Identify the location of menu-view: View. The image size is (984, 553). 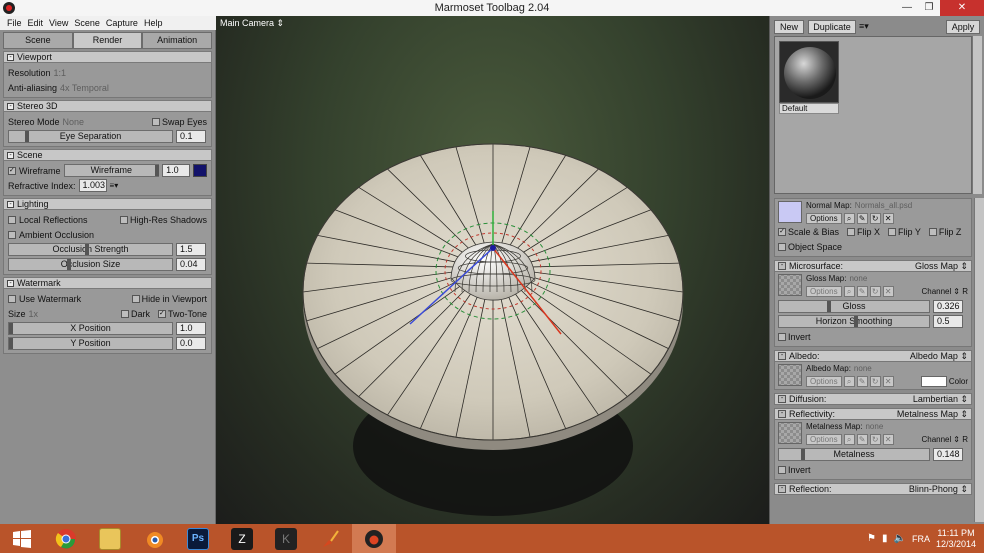
(58, 23).